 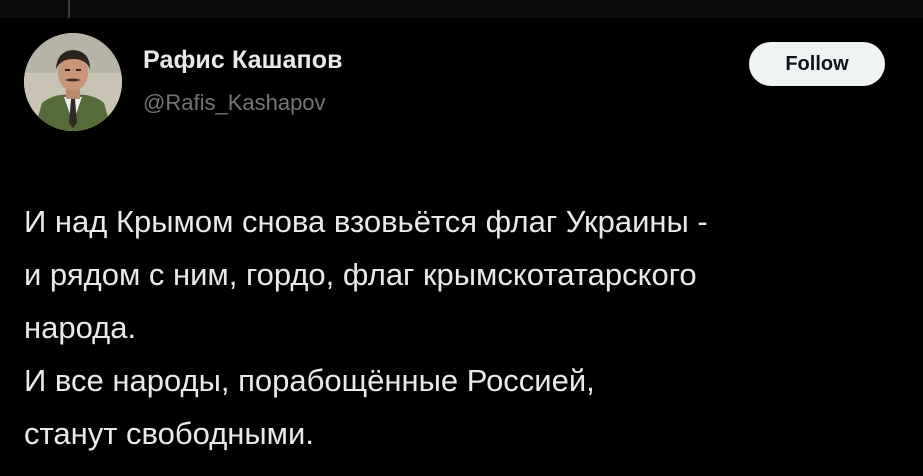 What do you see at coordinates (243, 60) in the screenshot?
I see `author-name: Рафис Кашапов` at bounding box center [243, 60].